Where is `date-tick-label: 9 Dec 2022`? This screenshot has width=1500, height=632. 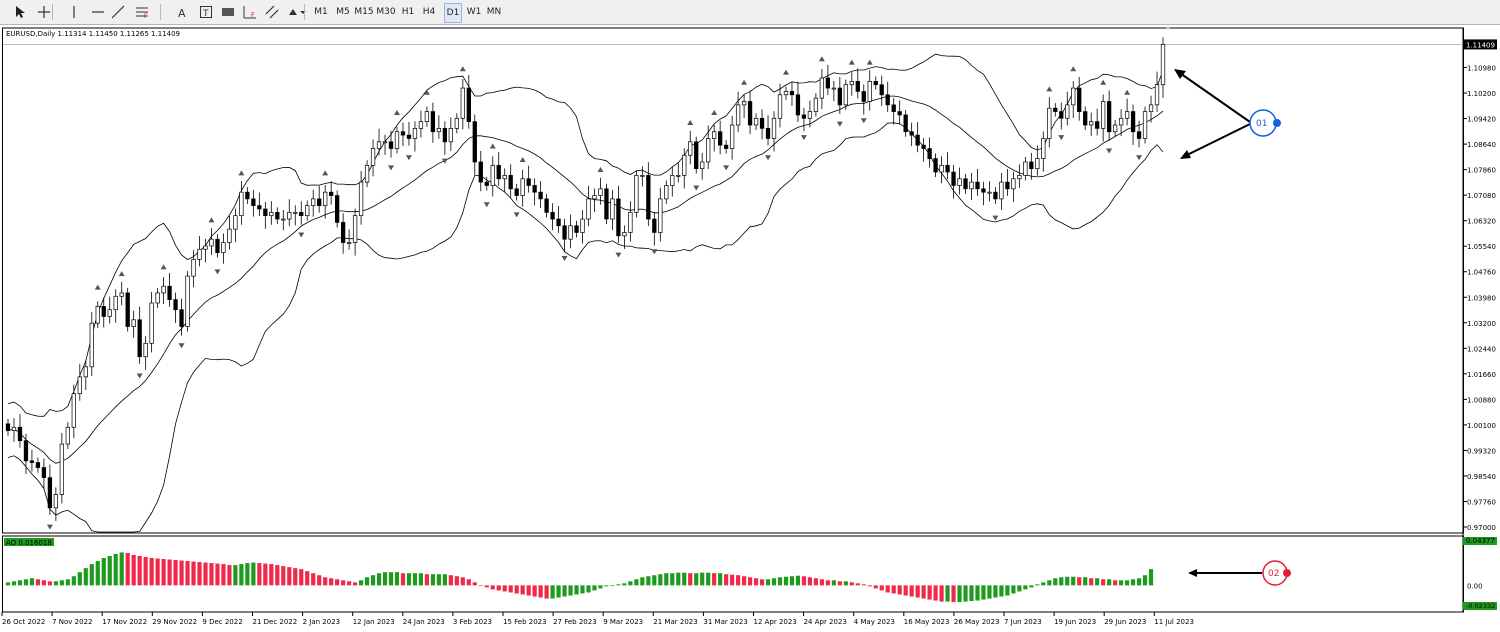 date-tick-label: 9 Dec 2022 is located at coordinates (222, 622).